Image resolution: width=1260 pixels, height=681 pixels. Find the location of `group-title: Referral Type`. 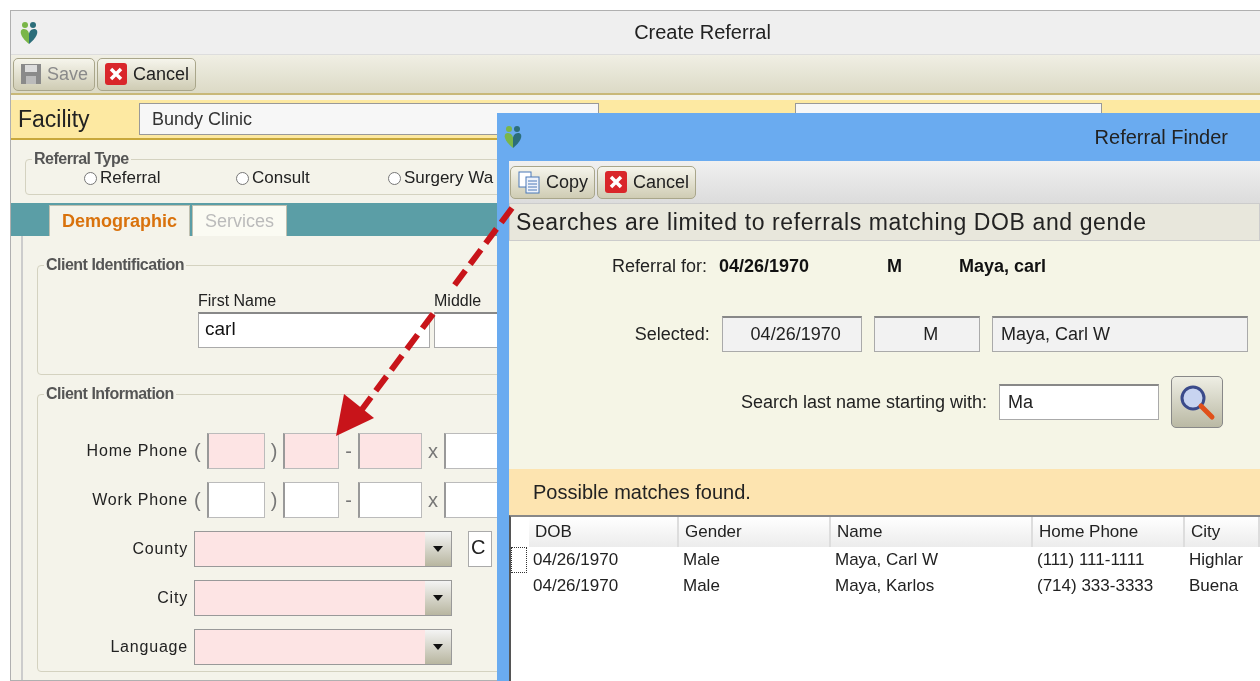

group-title: Referral Type is located at coordinates (81, 159).